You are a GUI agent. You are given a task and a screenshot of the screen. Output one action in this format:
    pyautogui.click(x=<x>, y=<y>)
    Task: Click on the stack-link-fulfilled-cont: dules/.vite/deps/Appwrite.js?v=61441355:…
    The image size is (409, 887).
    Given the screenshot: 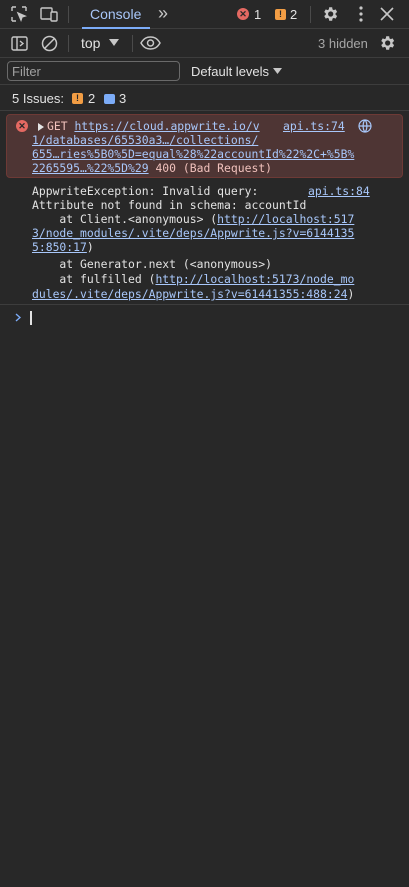 What is the action you would take?
    pyautogui.click(x=189, y=294)
    